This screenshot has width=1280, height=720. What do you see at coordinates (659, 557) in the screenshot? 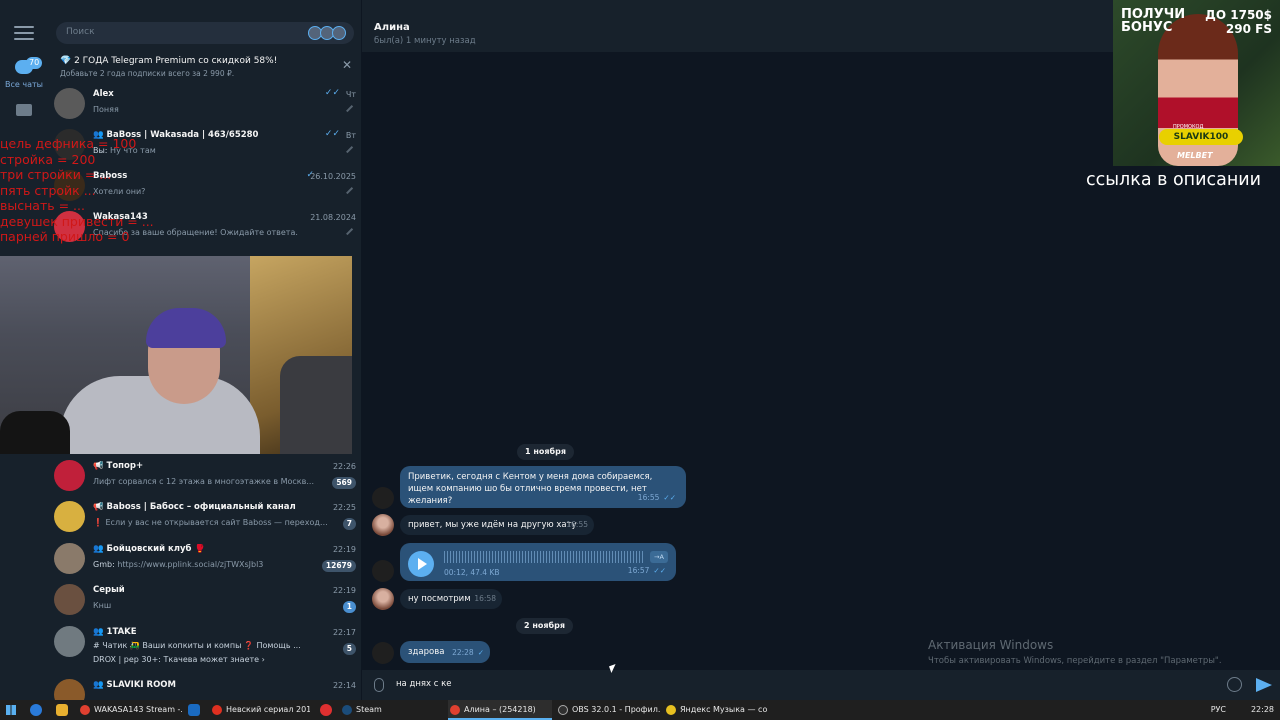
I see `transcribe-button: →A` at bounding box center [659, 557].